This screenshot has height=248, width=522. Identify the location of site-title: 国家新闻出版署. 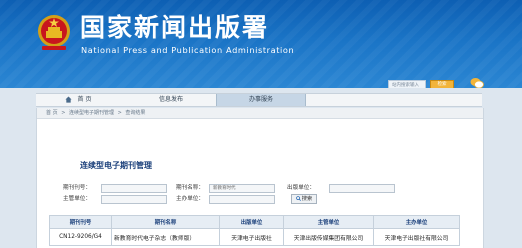
(175, 27).